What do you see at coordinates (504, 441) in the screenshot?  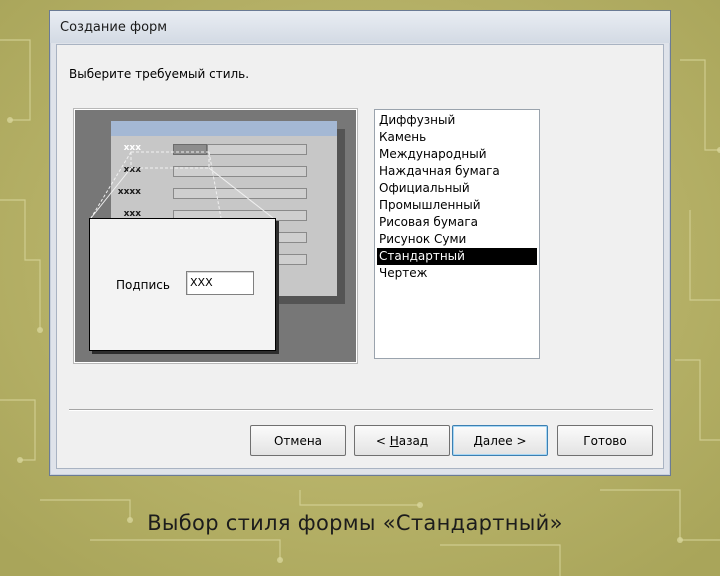 I see `next-button-label: алее >` at bounding box center [504, 441].